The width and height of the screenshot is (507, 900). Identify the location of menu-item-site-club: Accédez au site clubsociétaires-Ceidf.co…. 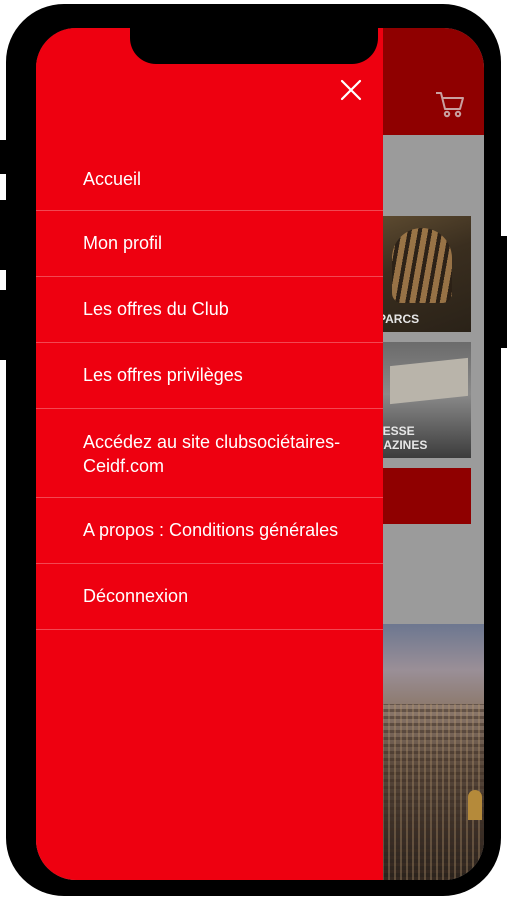
(209, 453).